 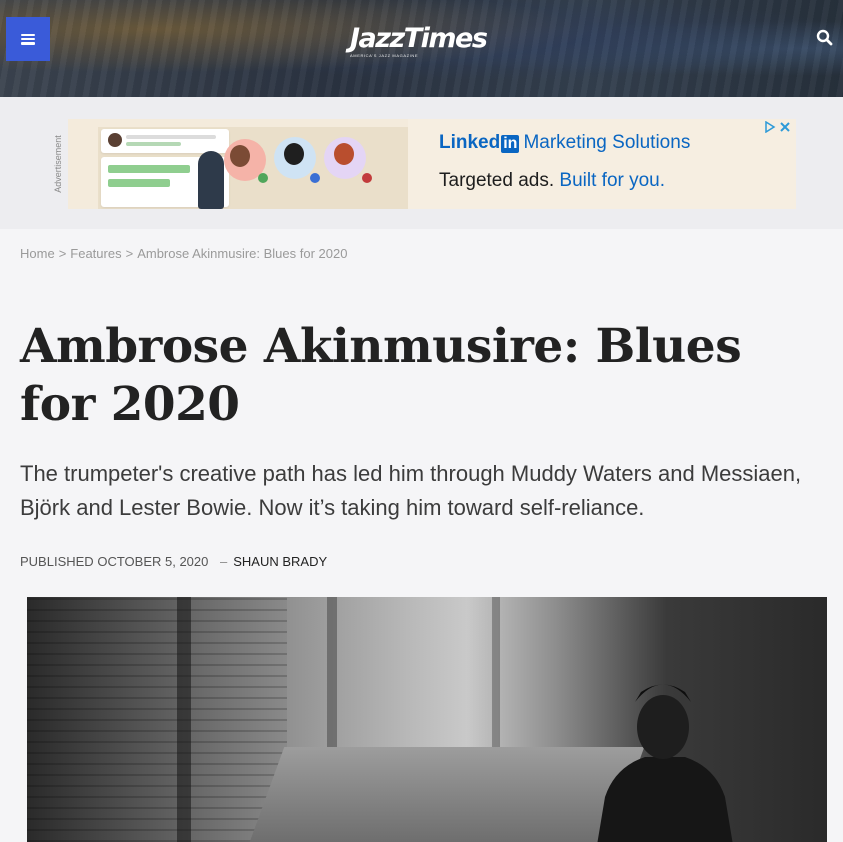 I want to click on site-header: JazzTimes AMERICA'S JAZZ MAGAZINE, so click(x=421, y=48).